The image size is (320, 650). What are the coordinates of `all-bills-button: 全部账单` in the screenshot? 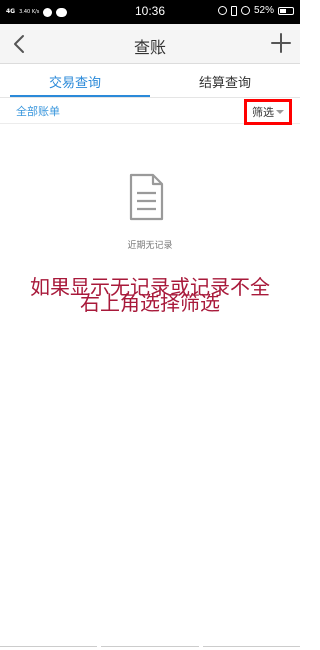 It's located at (38, 111).